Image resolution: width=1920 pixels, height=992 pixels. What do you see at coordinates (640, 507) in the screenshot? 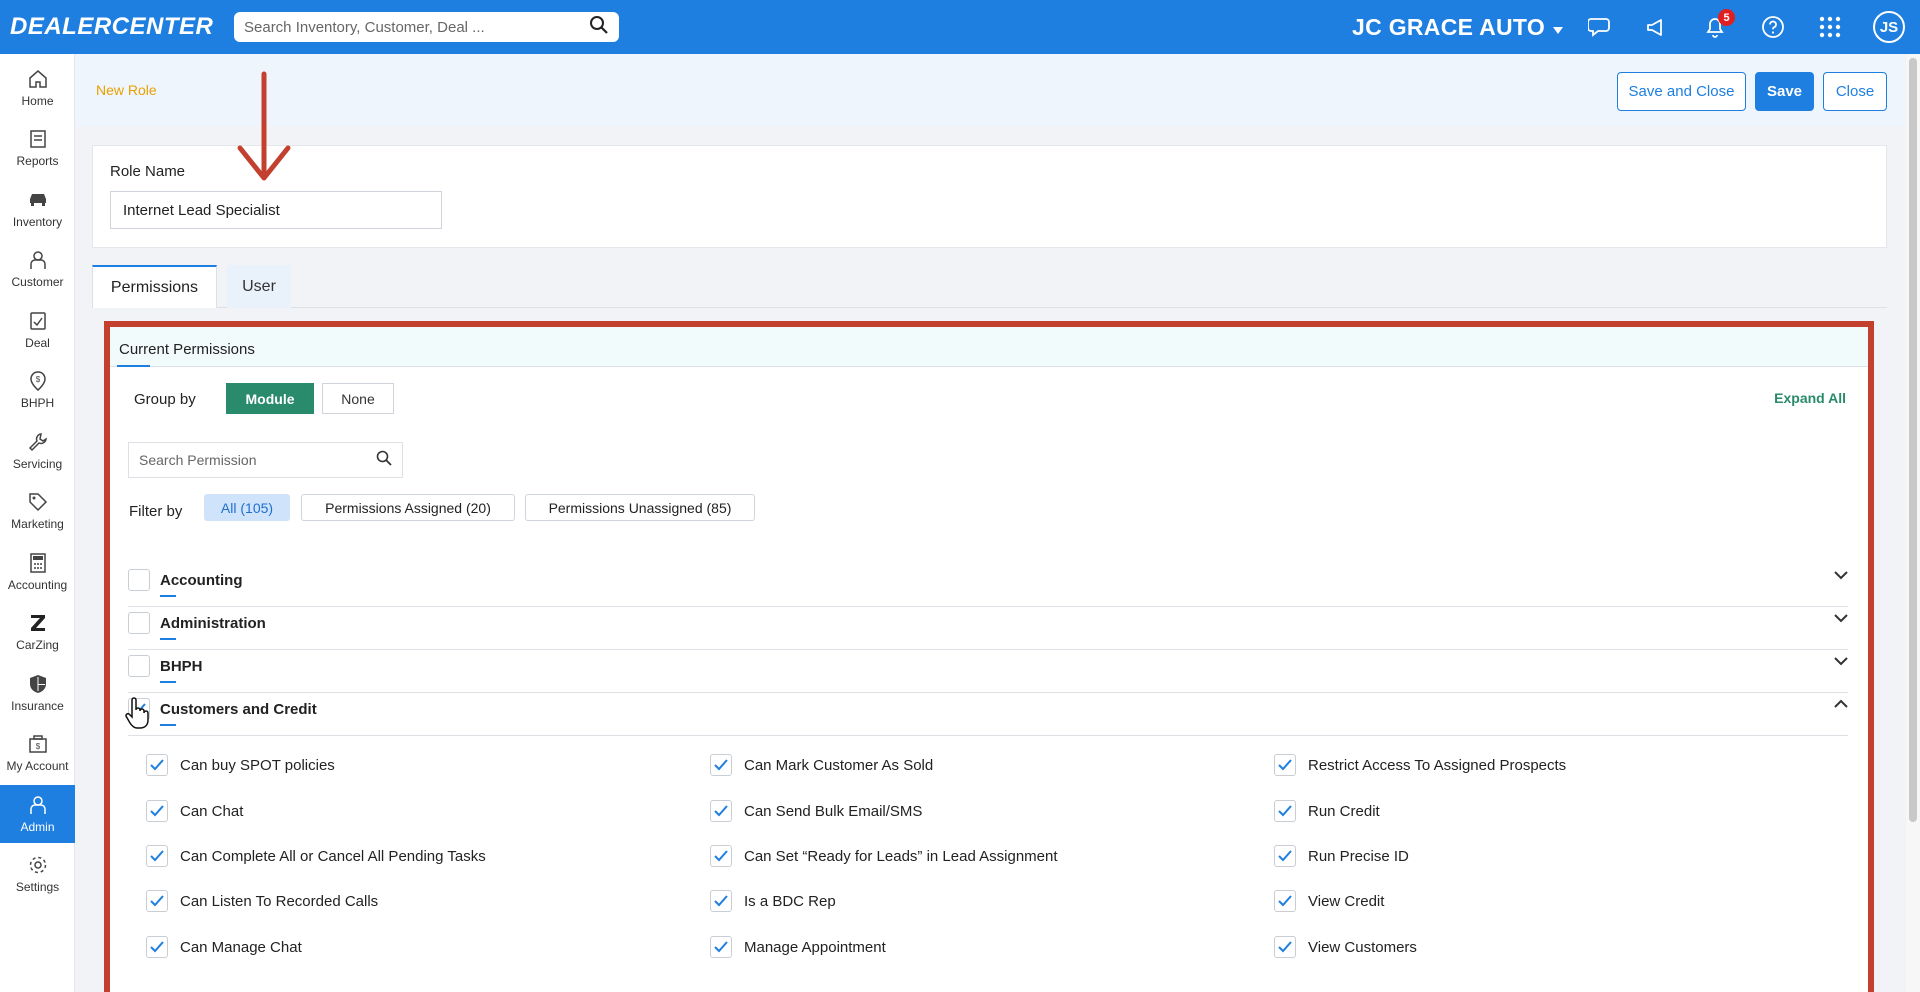
I see `filter-unassigned-chip: Permissions Unassigned (85)` at bounding box center [640, 507].